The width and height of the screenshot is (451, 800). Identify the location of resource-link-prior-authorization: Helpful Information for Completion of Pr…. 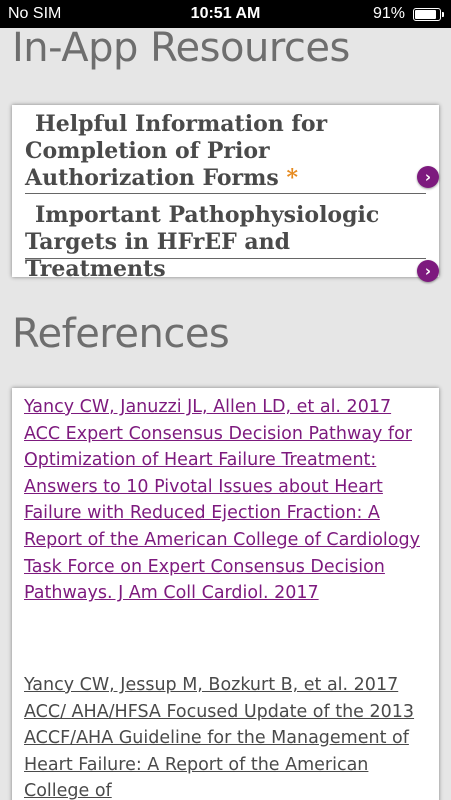
(225, 152).